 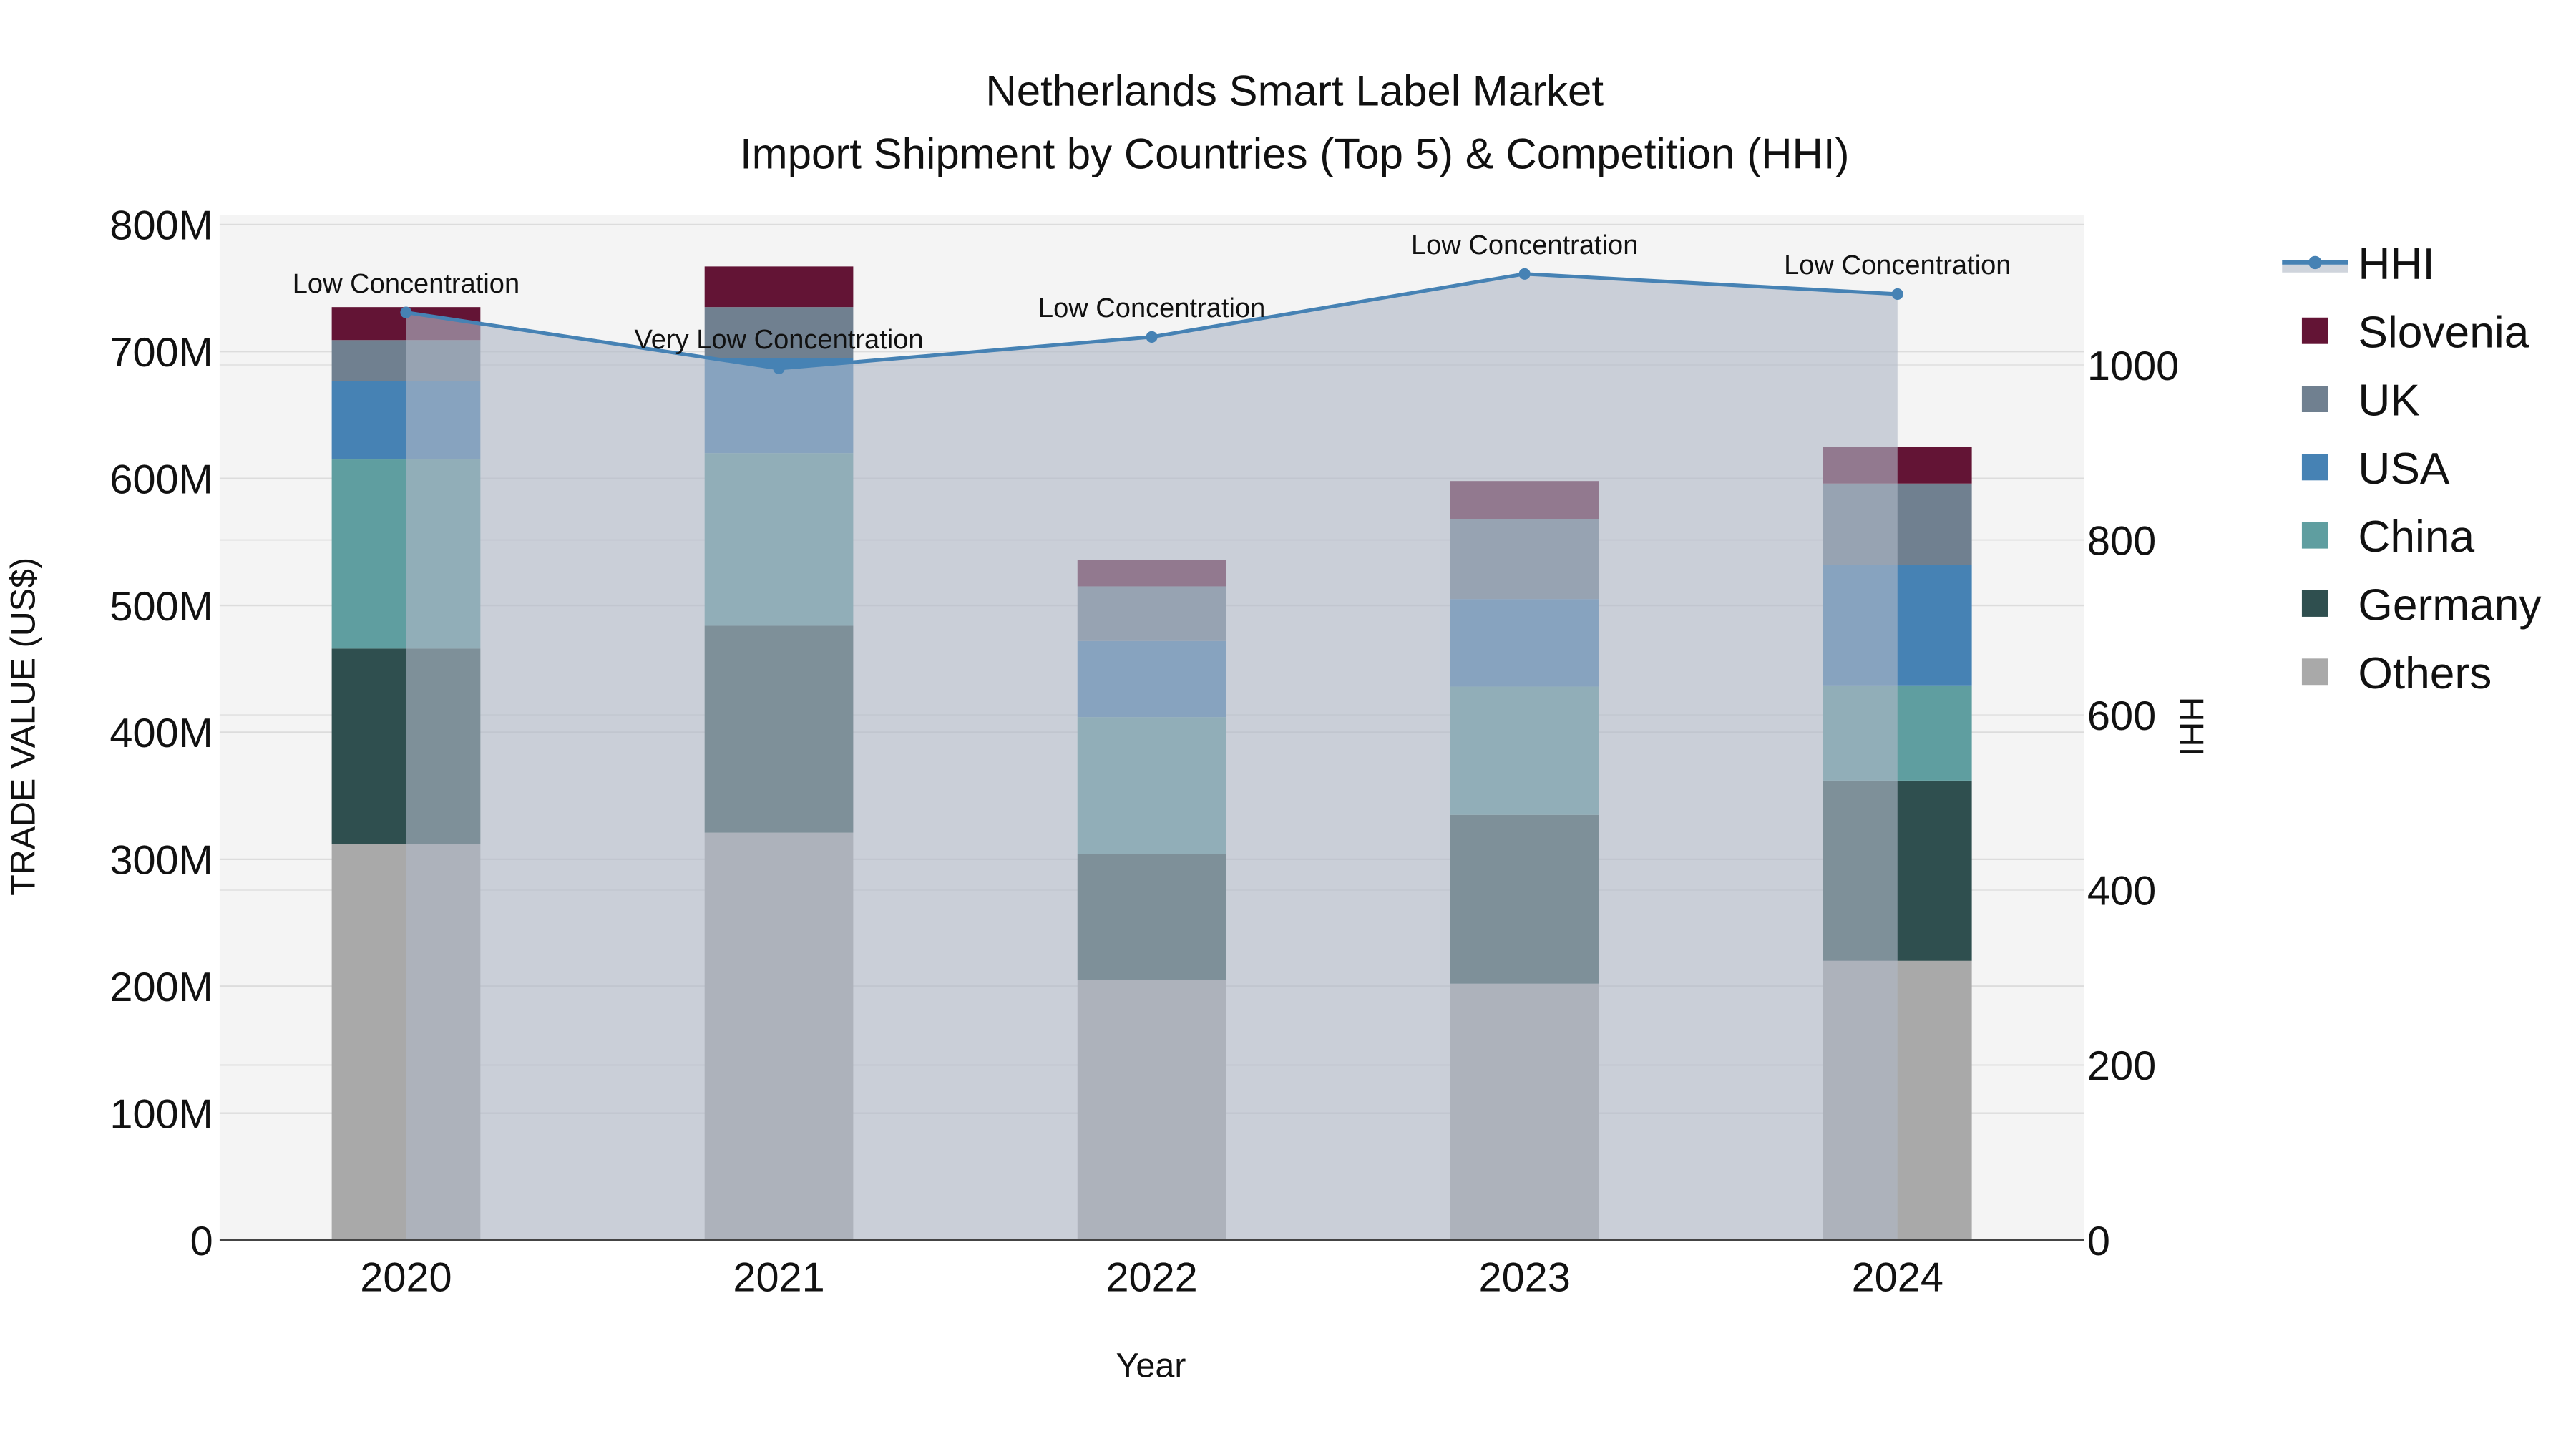 What do you see at coordinates (2121, 716) in the screenshot?
I see `y2-tick-label: 600` at bounding box center [2121, 716].